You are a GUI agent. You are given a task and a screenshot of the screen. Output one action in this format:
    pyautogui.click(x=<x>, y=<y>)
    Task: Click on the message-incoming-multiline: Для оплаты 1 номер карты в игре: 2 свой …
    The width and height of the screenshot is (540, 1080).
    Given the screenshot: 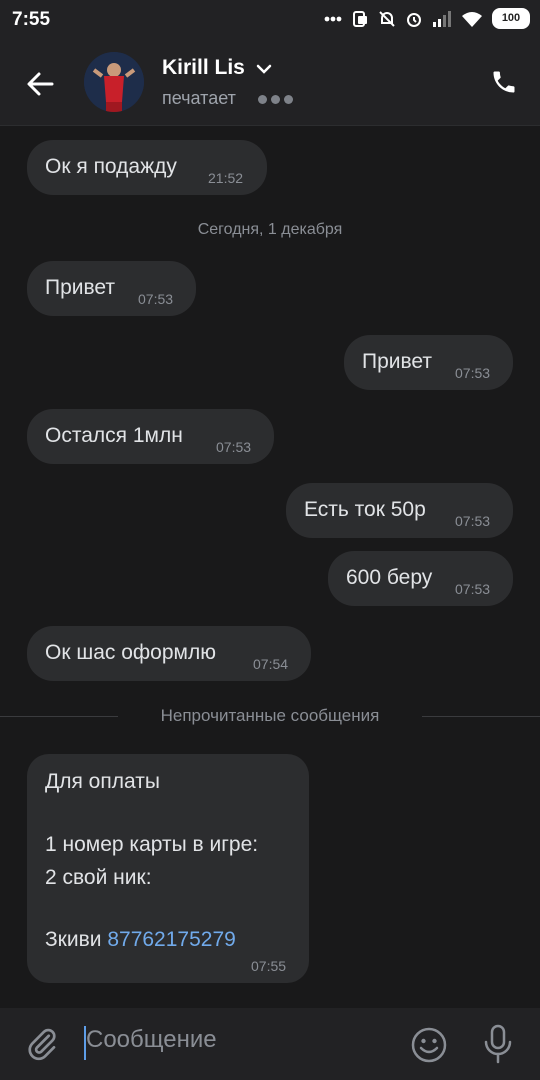 What is the action you would take?
    pyautogui.click(x=168, y=868)
    